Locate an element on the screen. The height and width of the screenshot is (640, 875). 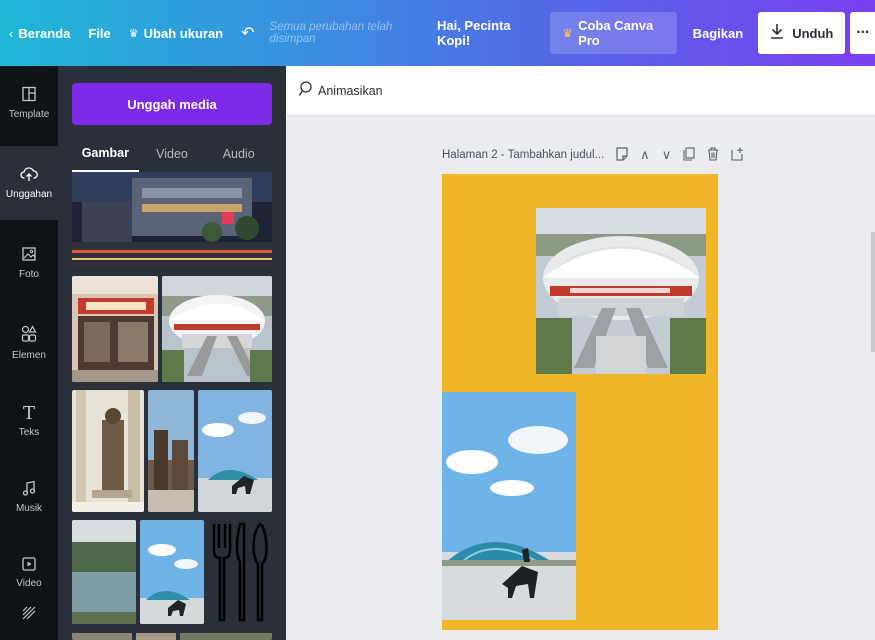
velodrome-horse-photo is located at coordinates (509, 506).